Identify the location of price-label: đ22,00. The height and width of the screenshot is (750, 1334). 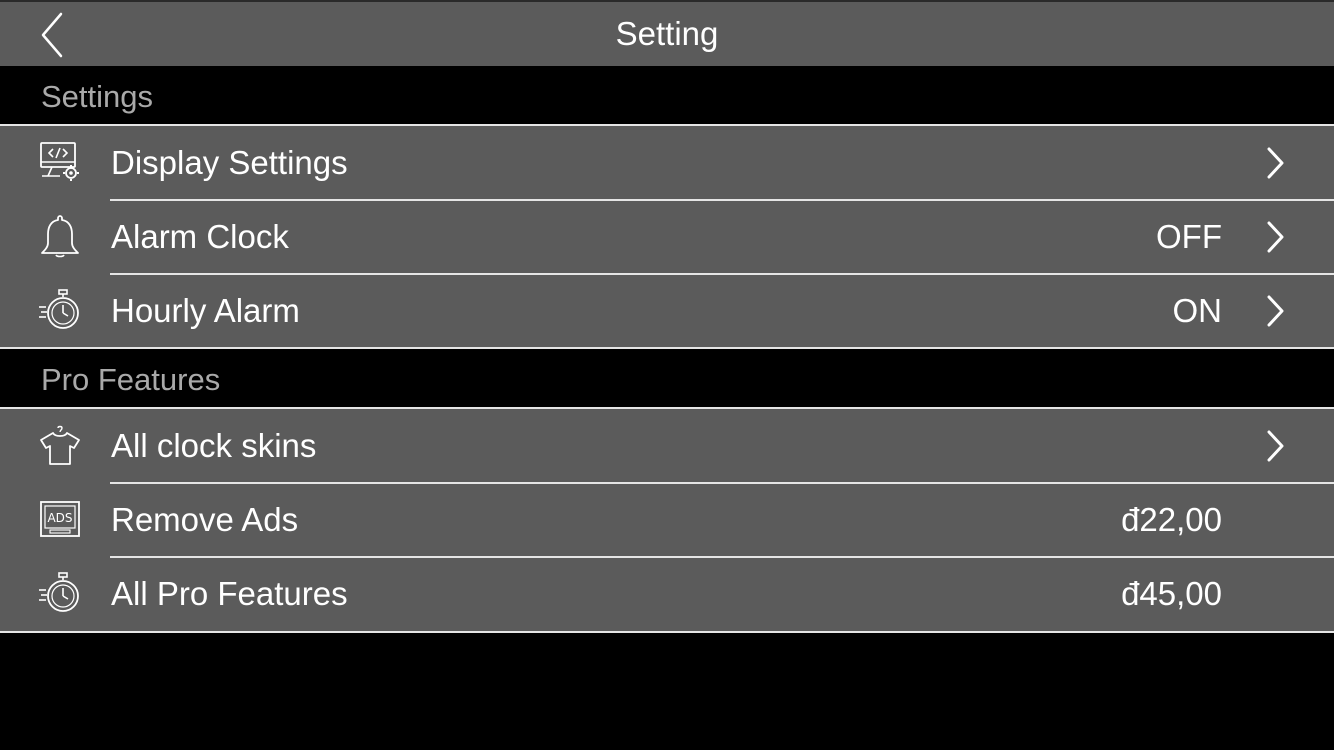
(1171, 519).